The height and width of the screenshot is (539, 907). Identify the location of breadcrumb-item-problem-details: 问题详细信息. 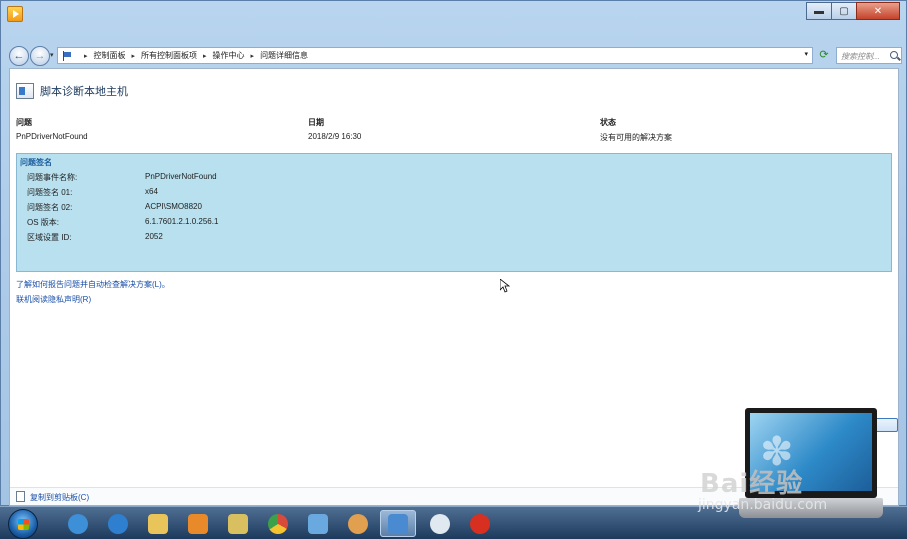
(284, 55).